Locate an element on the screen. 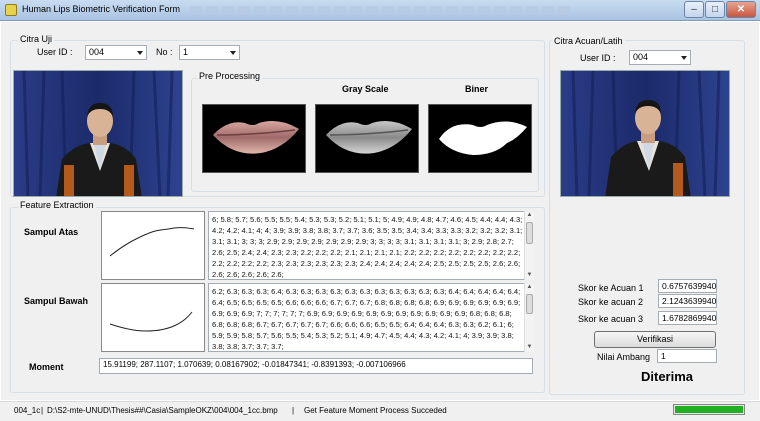 The width and height of the screenshot is (760, 421). nilai-ambang-label: Nilai Ambang is located at coordinates (624, 357).